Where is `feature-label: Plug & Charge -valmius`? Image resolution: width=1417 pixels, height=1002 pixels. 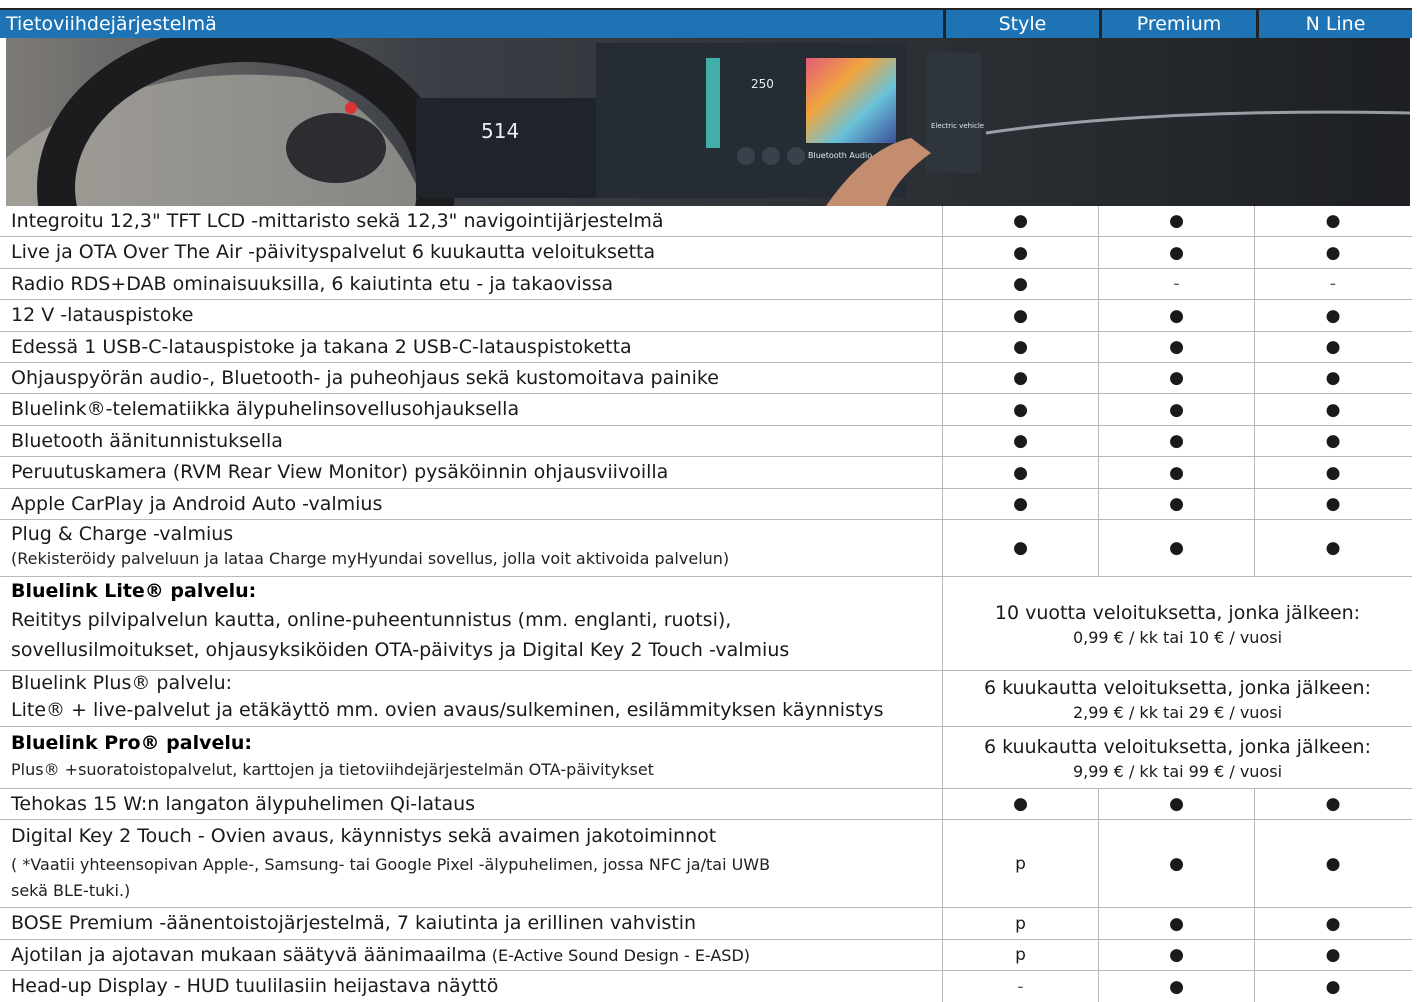
feature-label: Plug & Charge -valmius is located at coordinates (122, 534).